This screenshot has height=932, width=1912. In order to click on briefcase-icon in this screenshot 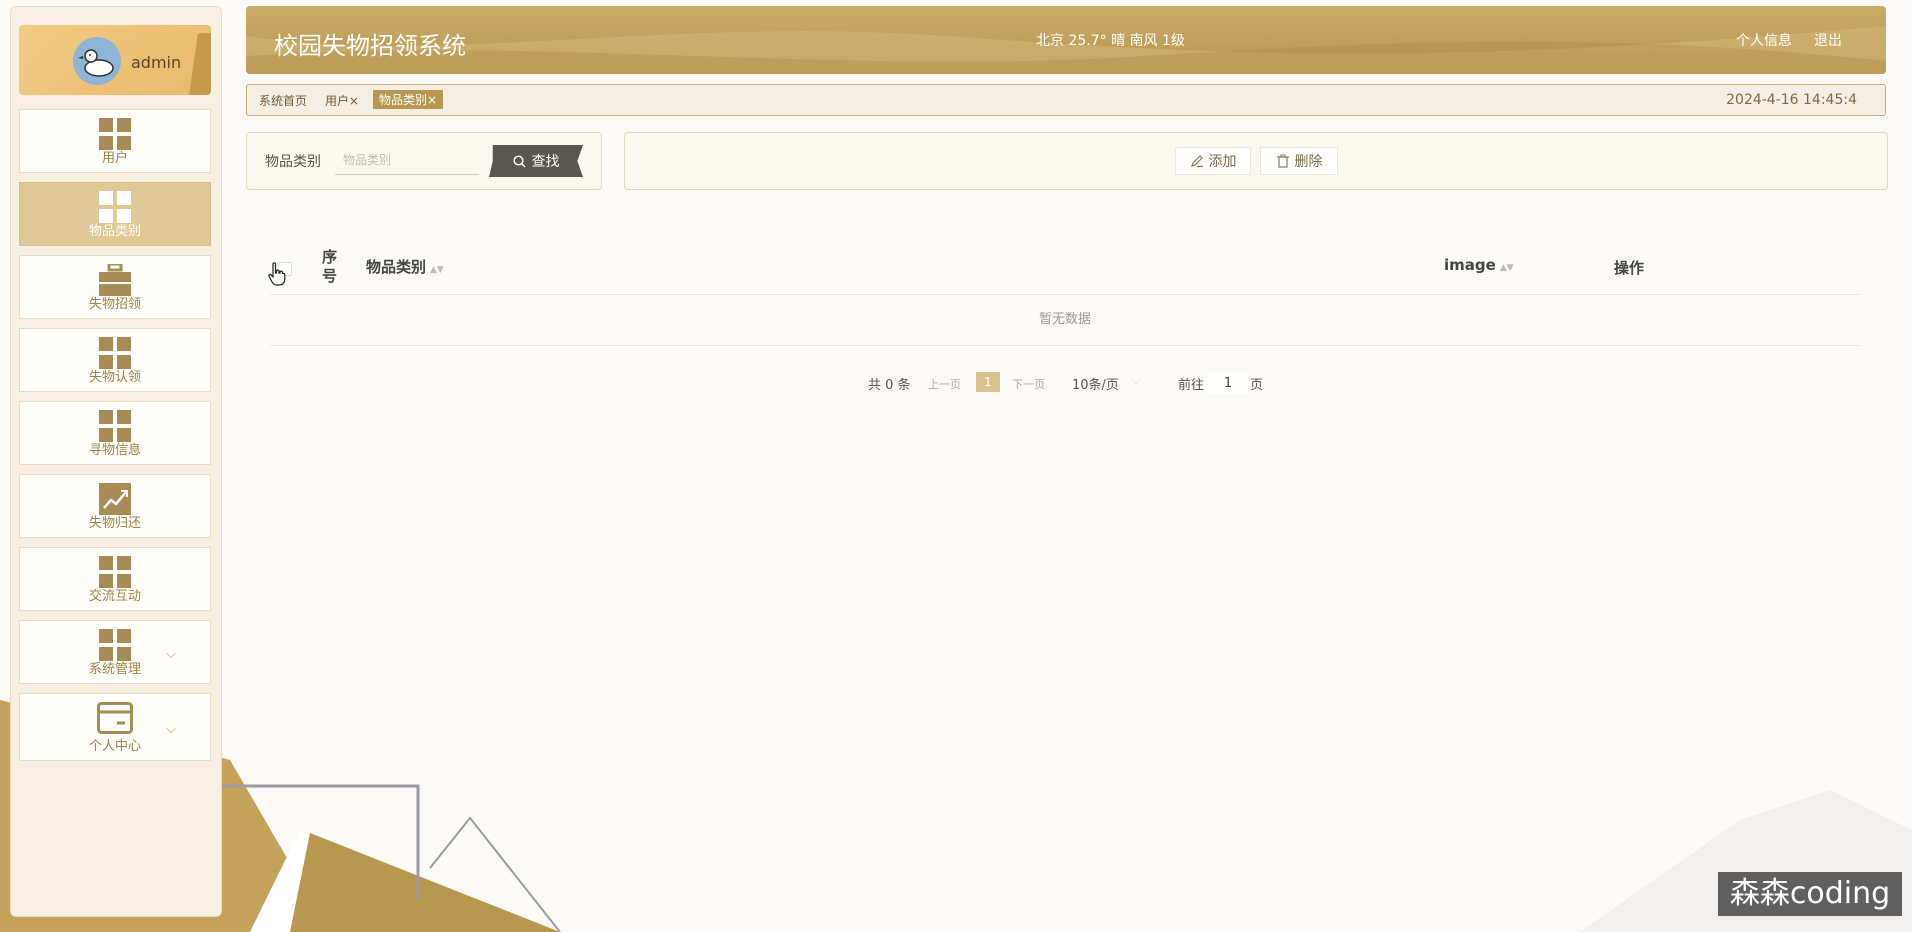, I will do `click(115, 280)`.